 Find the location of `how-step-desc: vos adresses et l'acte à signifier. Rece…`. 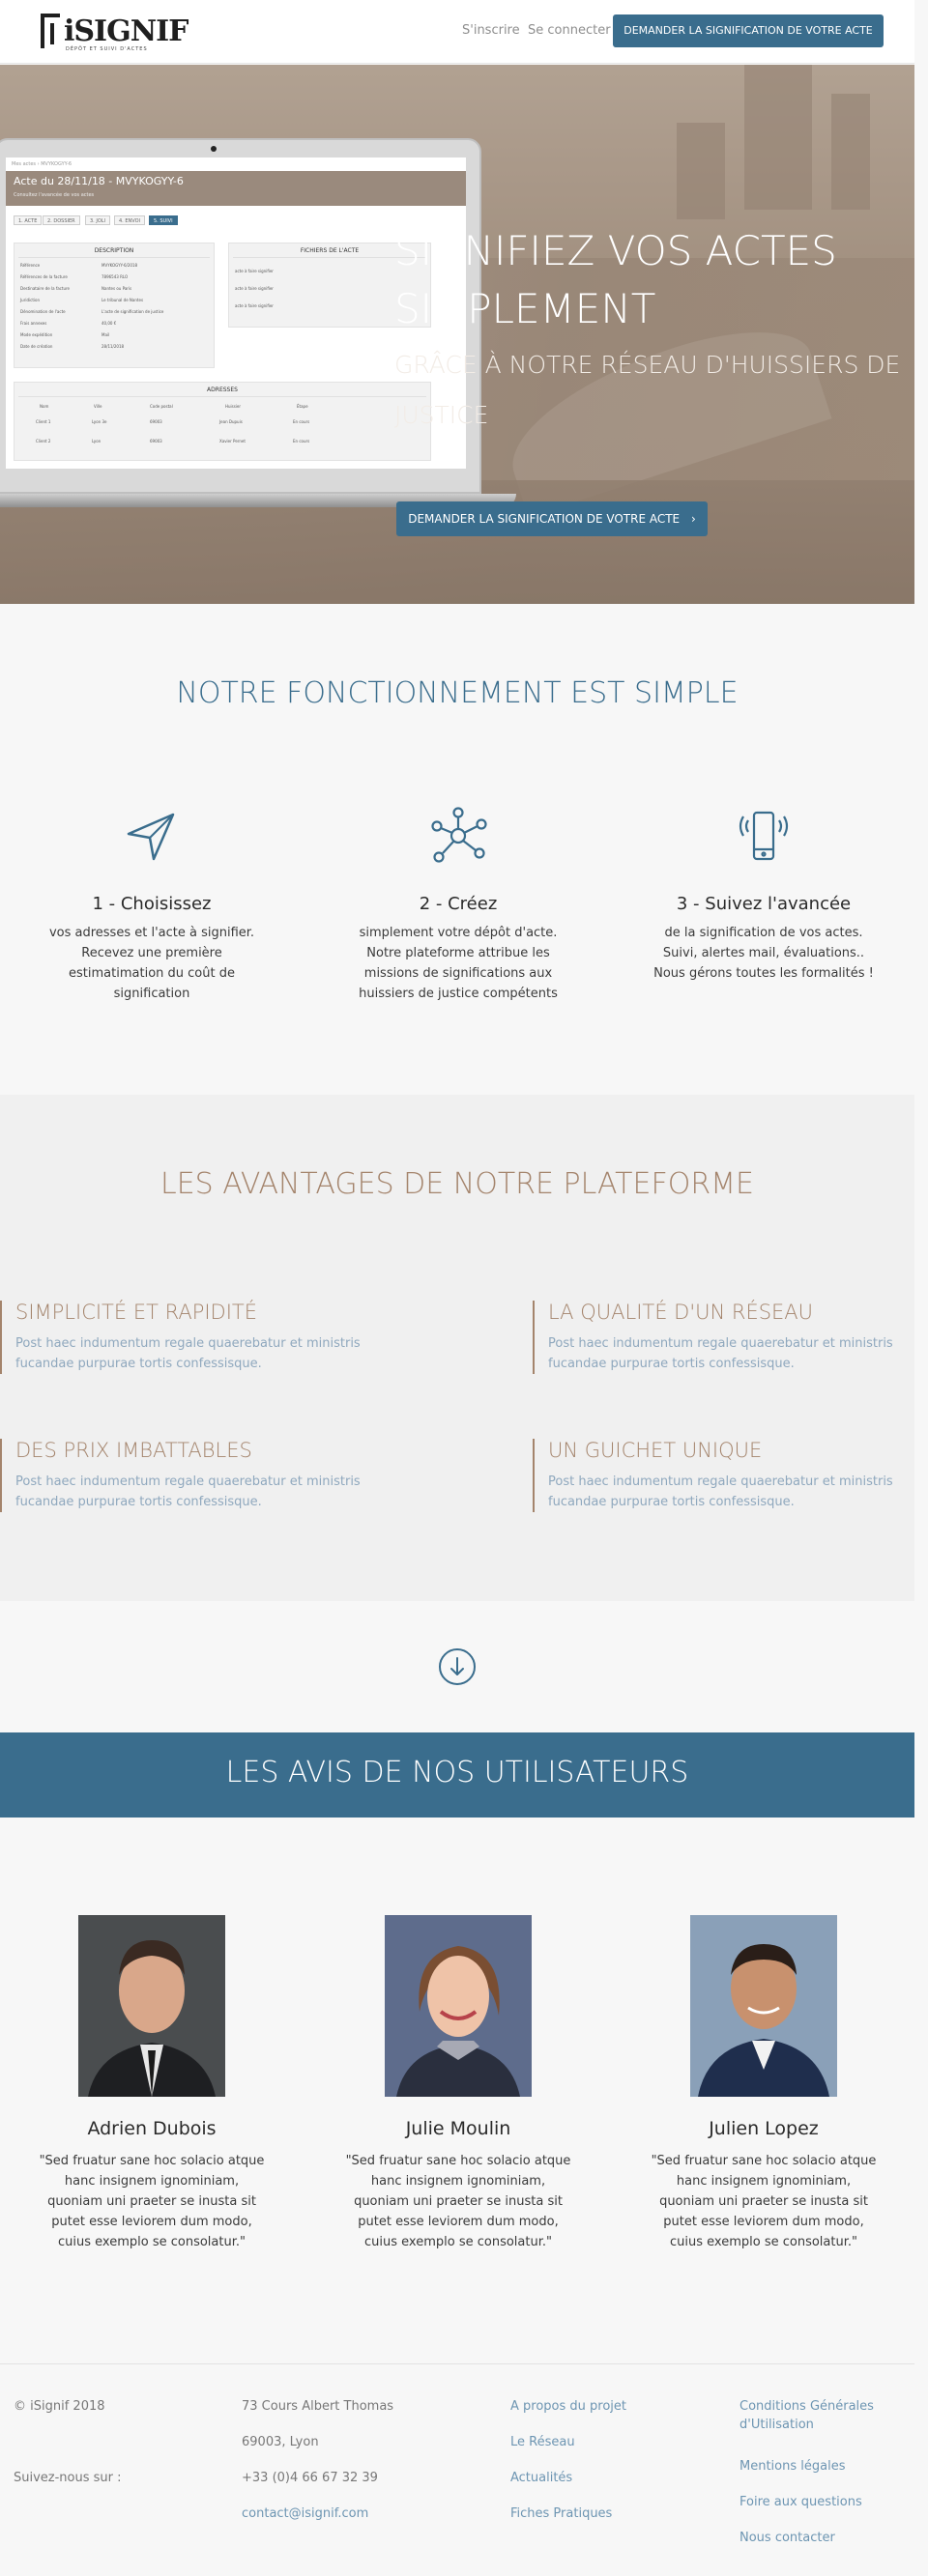

how-step-desc: vos adresses et l'acte à signifier. Rece… is located at coordinates (152, 964).